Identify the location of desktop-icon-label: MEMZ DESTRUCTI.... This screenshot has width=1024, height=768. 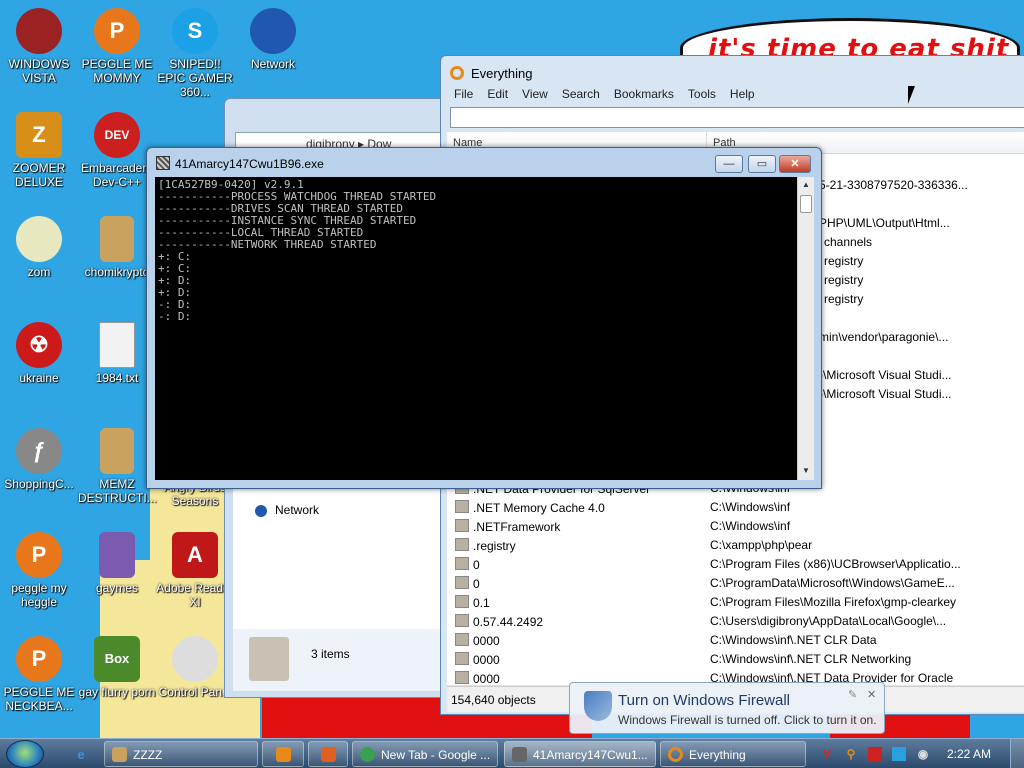
(117, 491).